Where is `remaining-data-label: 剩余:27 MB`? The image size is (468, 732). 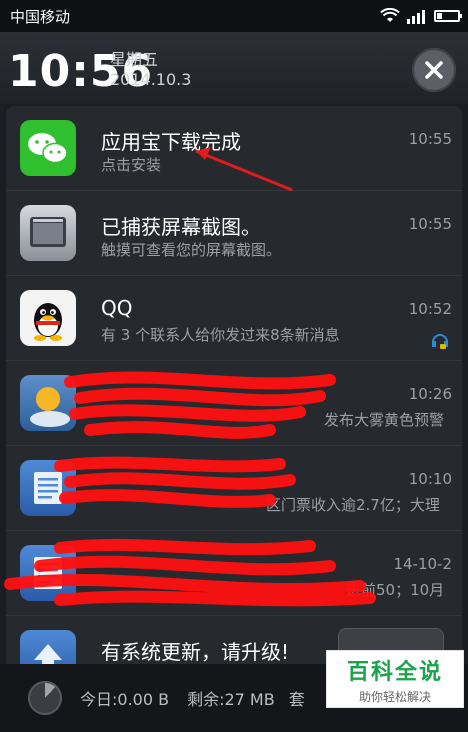
remaining-data-label: 剩余:27 MB is located at coordinates (231, 699).